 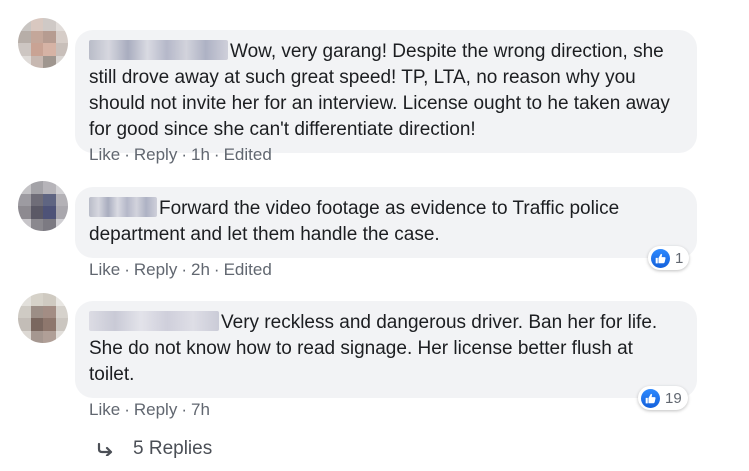 I want to click on comment-actions: Like · Reply · 7h, so click(x=149, y=410).